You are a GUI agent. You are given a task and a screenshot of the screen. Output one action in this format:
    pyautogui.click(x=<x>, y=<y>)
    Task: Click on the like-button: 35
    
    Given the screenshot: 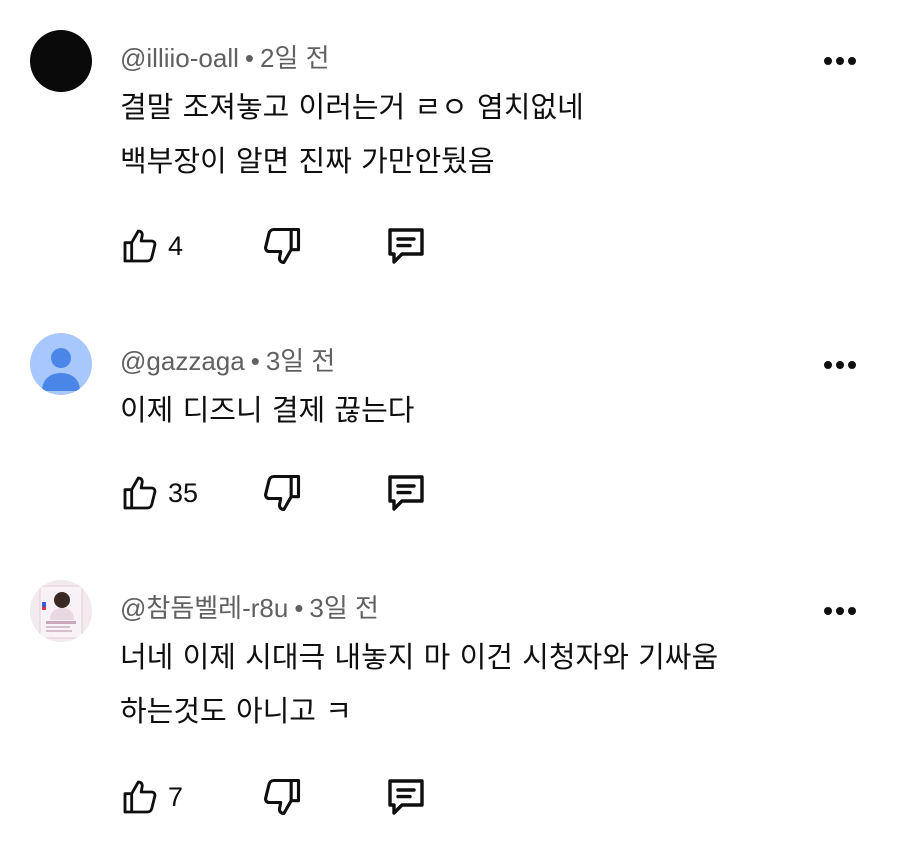 What is the action you would take?
    pyautogui.click(x=159, y=493)
    